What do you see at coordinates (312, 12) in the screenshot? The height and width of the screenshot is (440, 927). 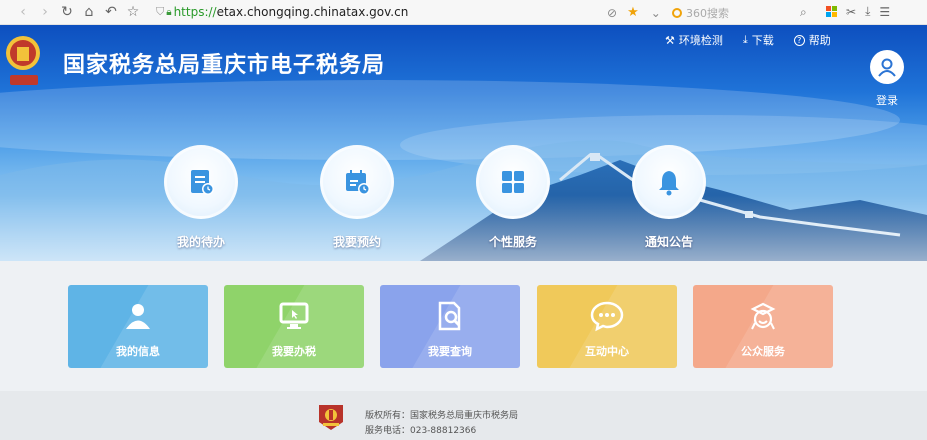 I see `url-host: etax.chongqing.chinatax.gov.cn` at bounding box center [312, 12].